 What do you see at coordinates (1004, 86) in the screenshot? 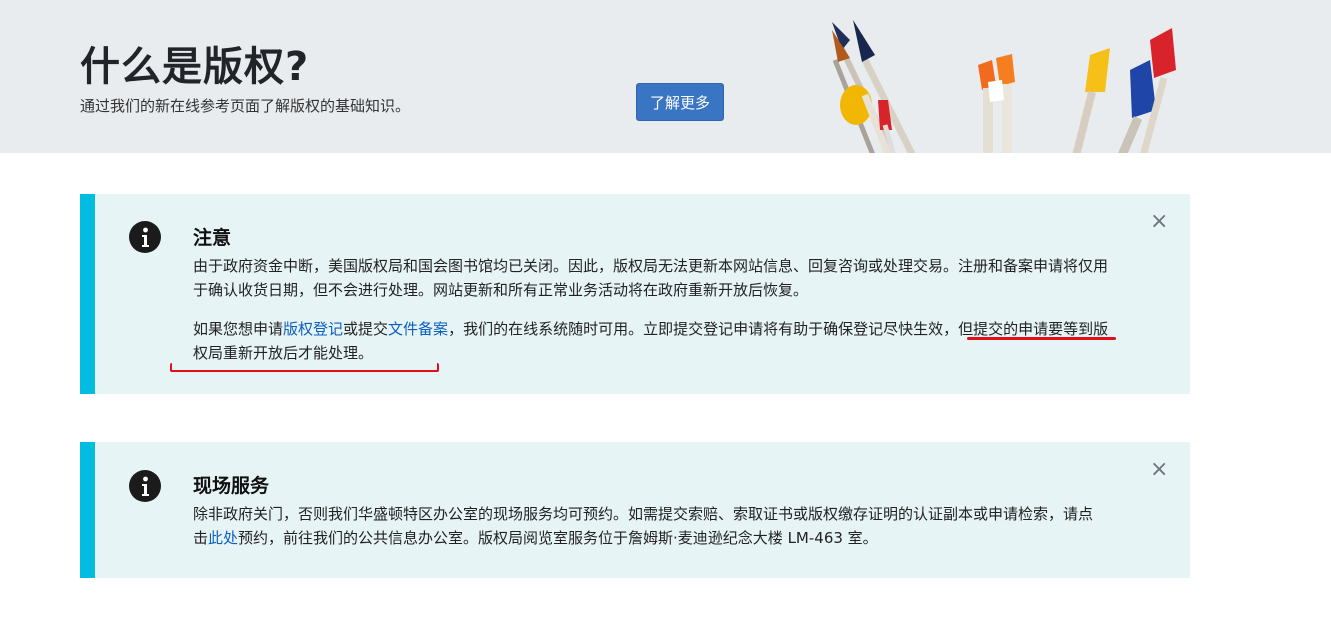
I see `paintbrushes-illustration` at bounding box center [1004, 86].